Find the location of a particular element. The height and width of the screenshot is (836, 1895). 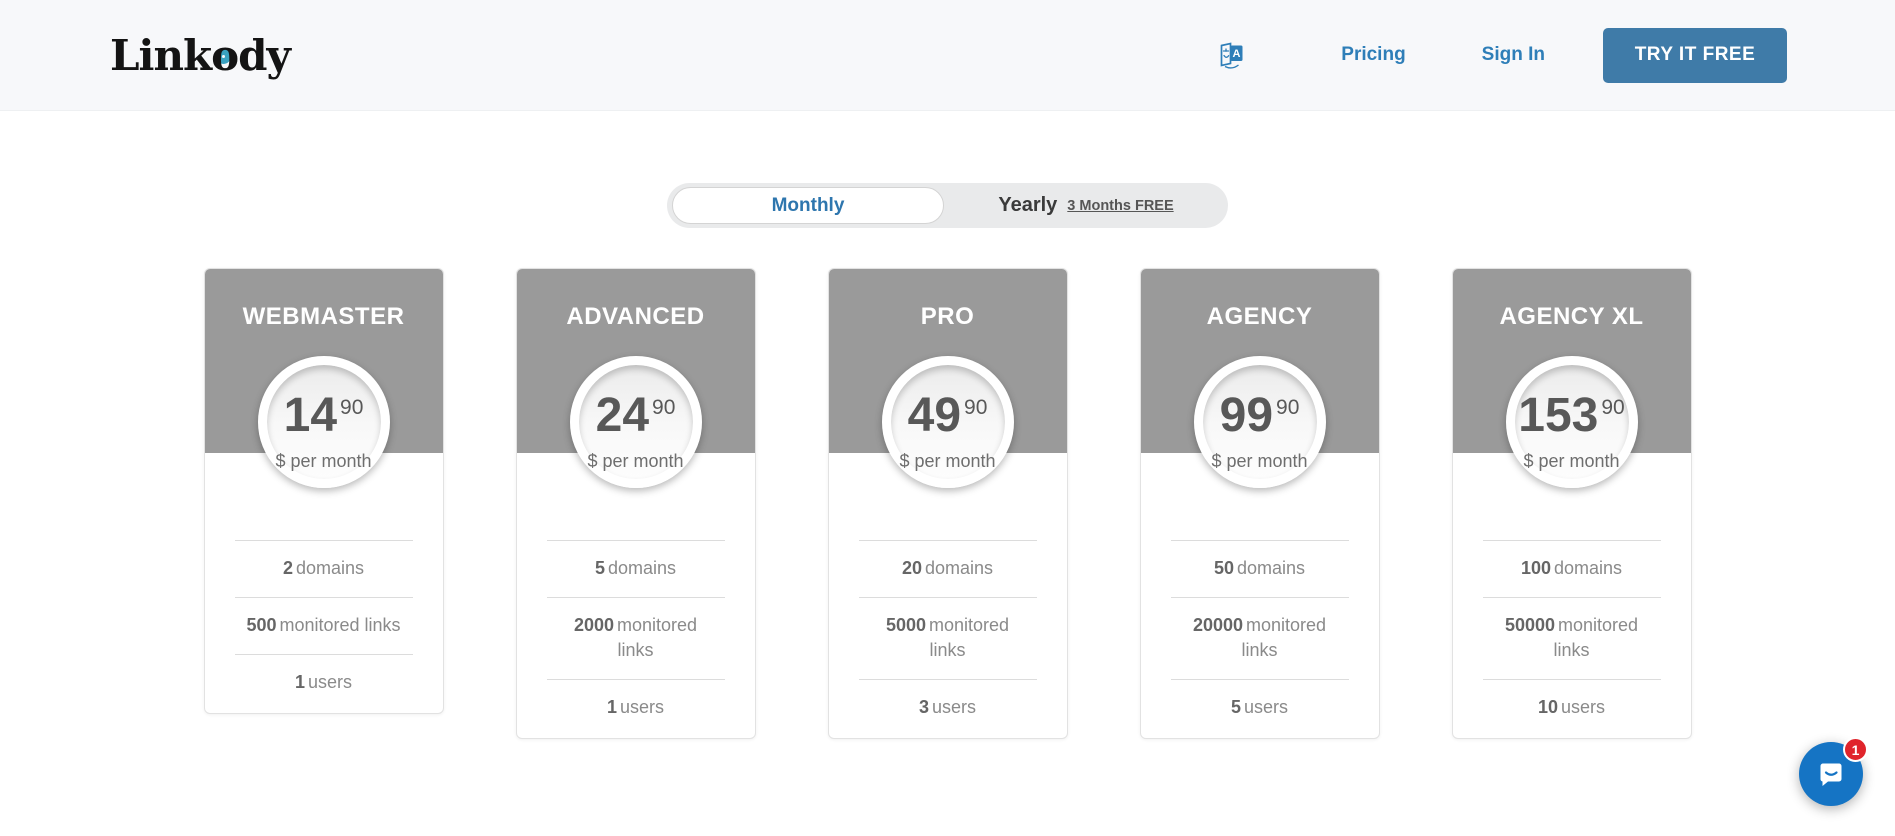

links-value: 500 is located at coordinates (261, 625).